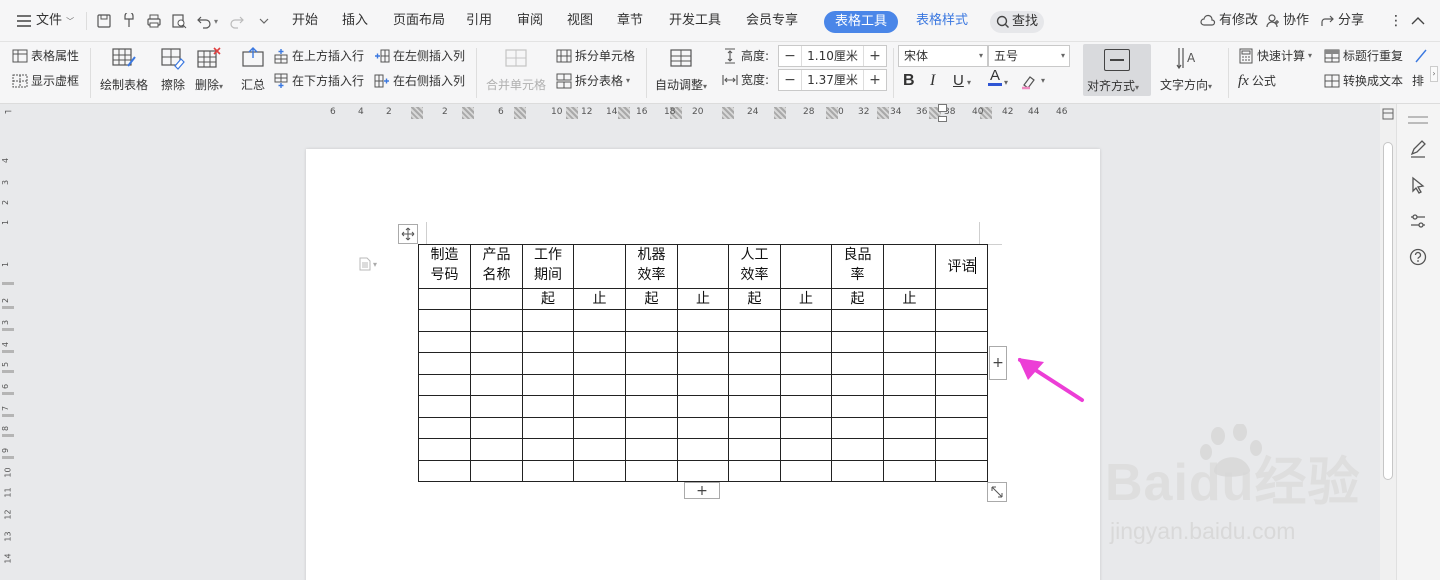 The image size is (1440, 580). What do you see at coordinates (995, 79) in the screenshot?
I see `font-color-button: A` at bounding box center [995, 79].